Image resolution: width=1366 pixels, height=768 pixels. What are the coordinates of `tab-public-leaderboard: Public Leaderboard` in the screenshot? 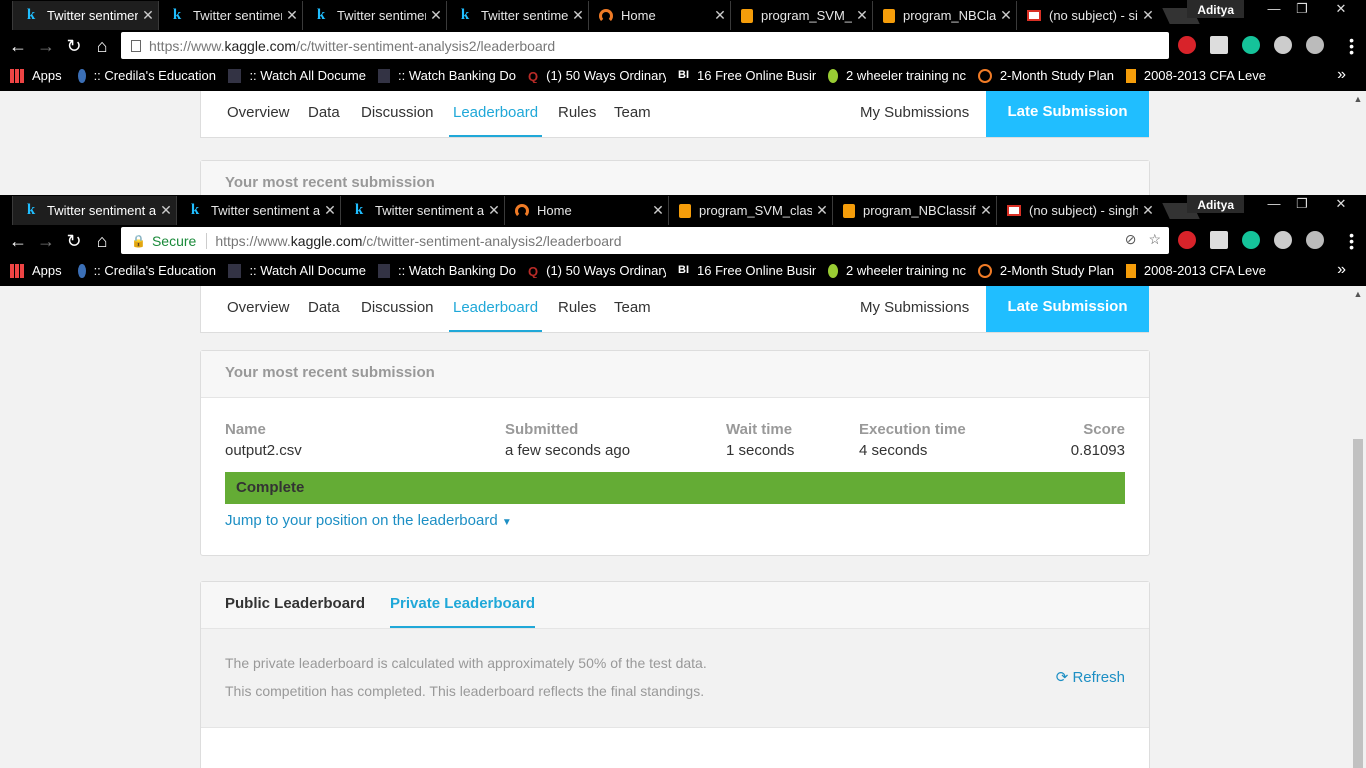 It's located at (295, 605).